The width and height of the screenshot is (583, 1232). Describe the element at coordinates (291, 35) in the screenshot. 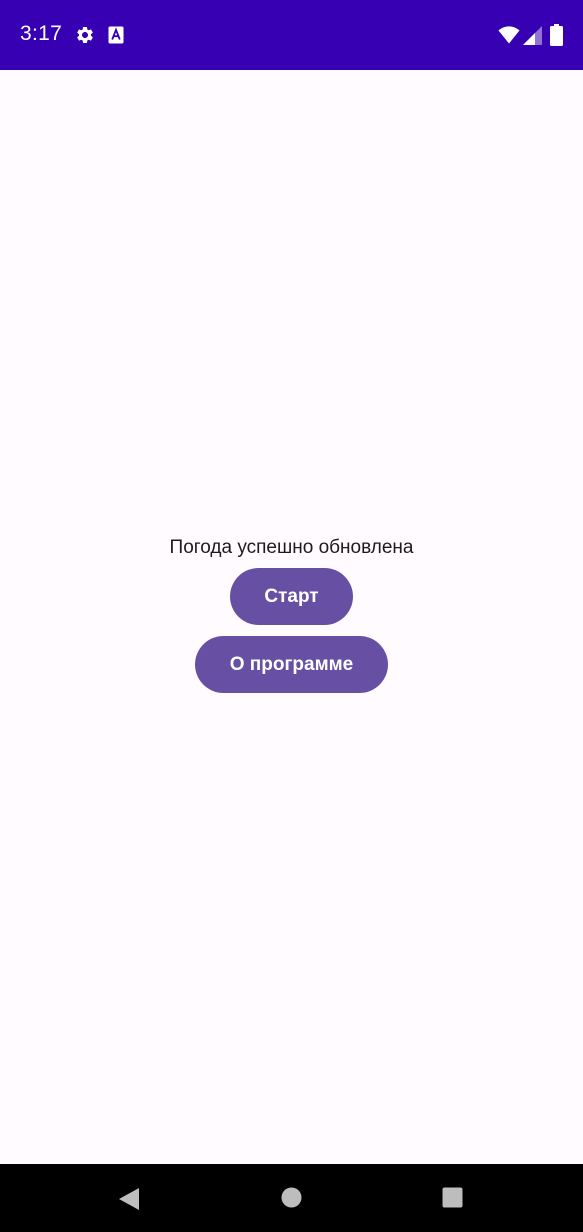

I see `status-bar: 3:17` at that location.